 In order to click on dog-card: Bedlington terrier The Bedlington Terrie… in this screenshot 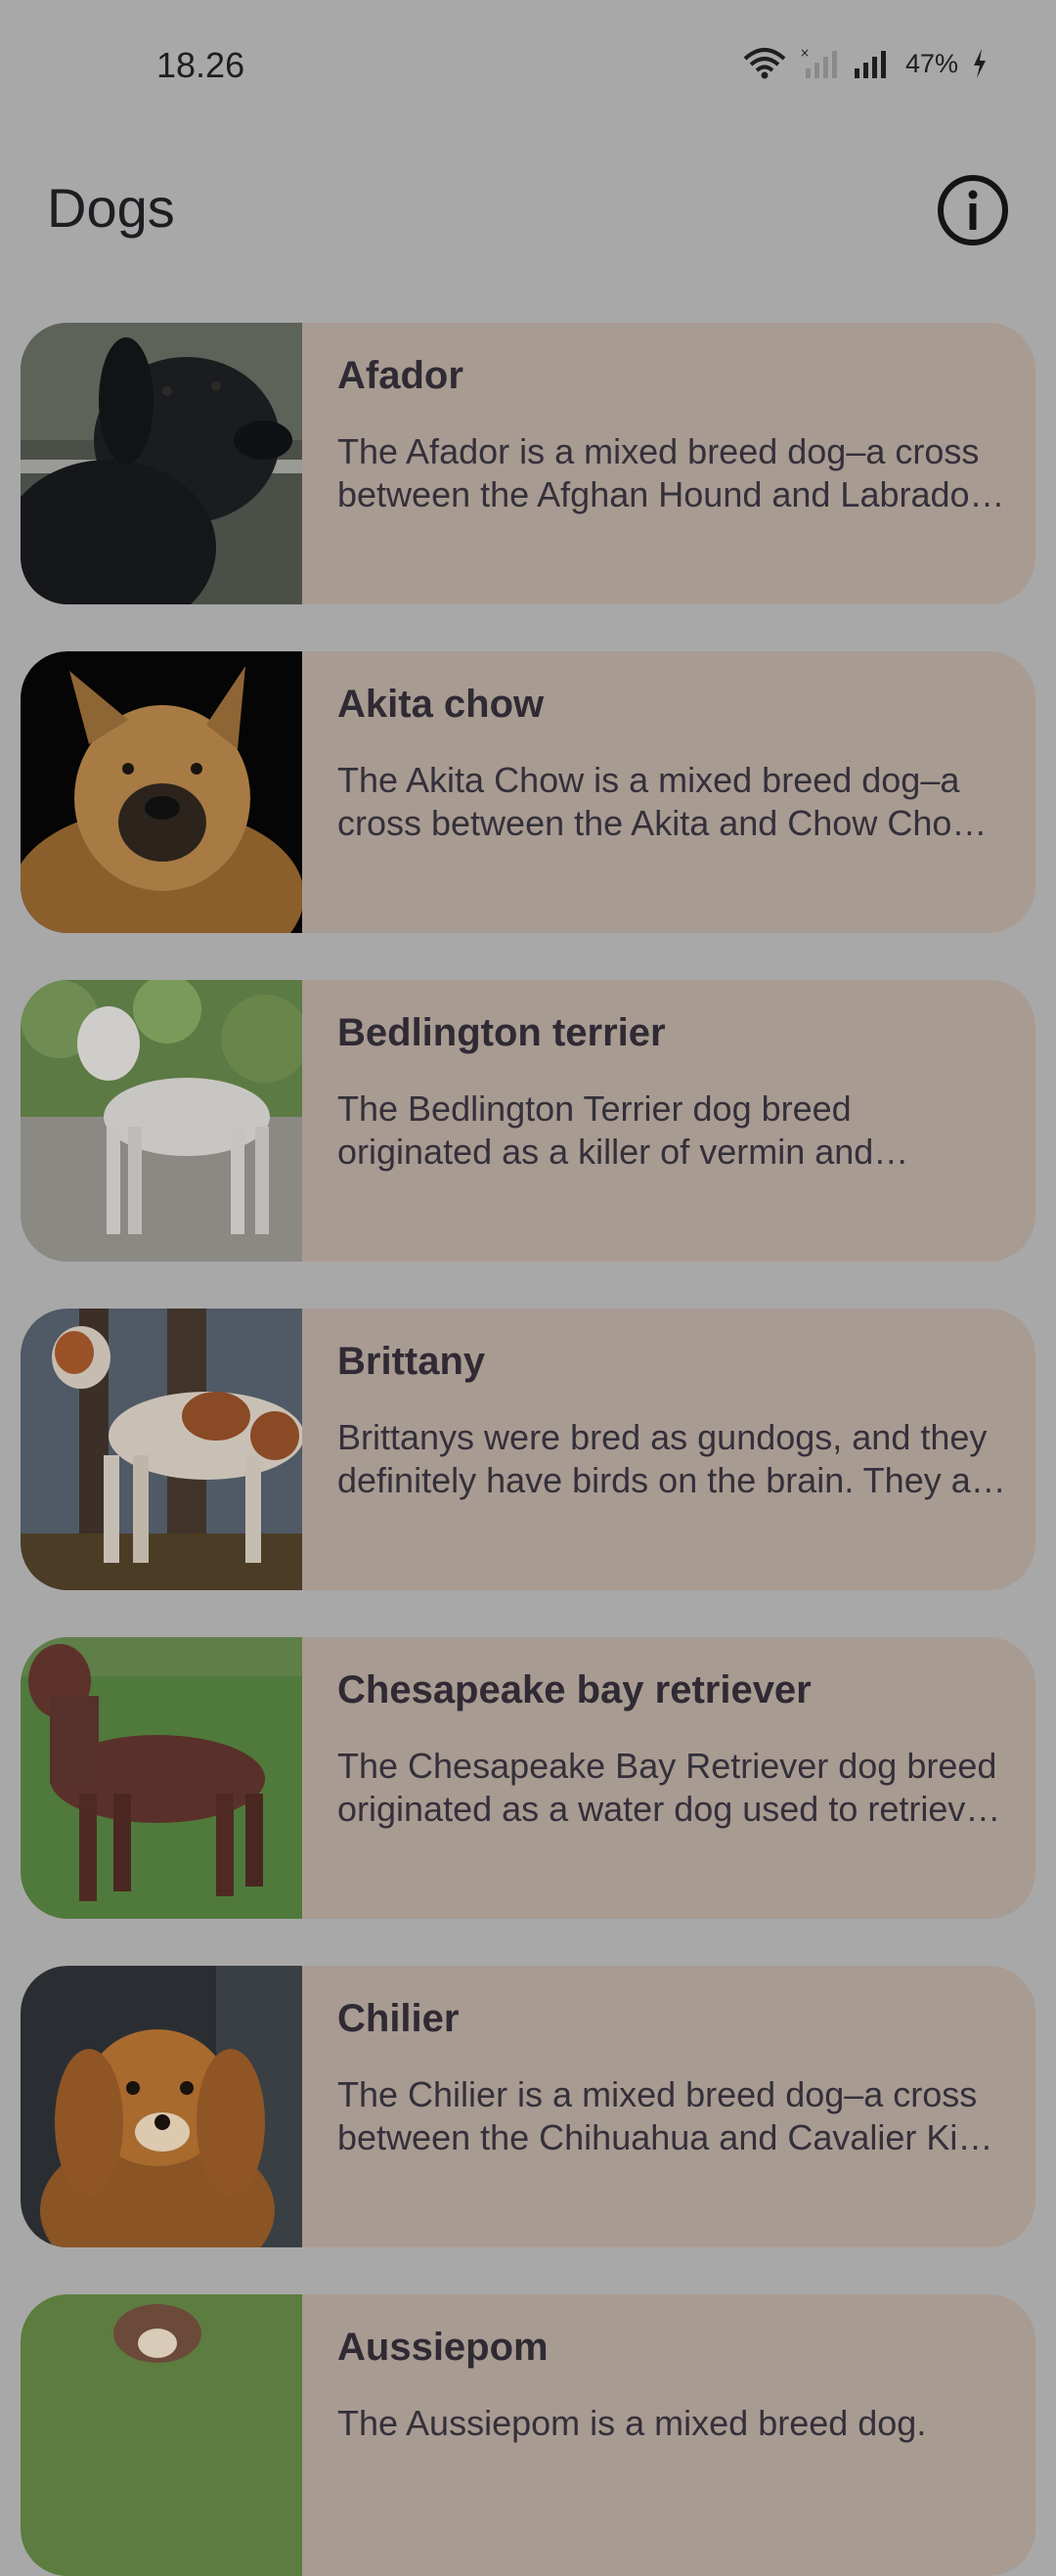, I will do `click(528, 1121)`.